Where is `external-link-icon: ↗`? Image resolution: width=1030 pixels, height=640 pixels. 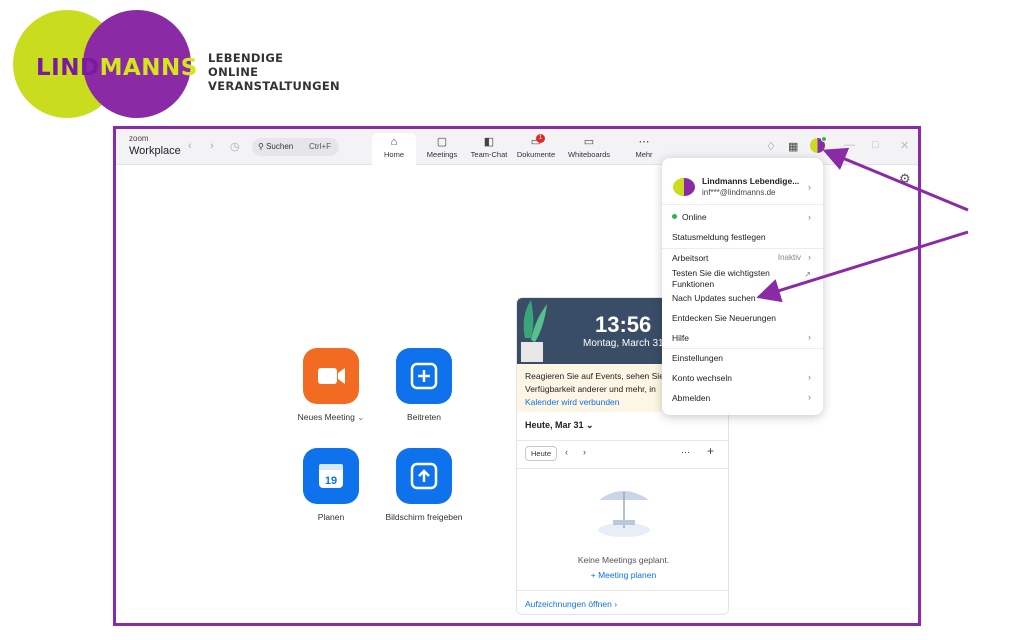 external-link-icon: ↗ is located at coordinates (807, 274).